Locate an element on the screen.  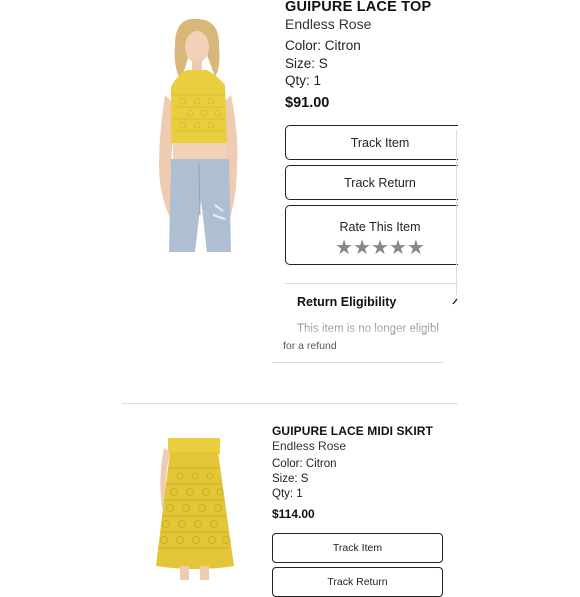
panel-edge is located at coordinates (456, 212).